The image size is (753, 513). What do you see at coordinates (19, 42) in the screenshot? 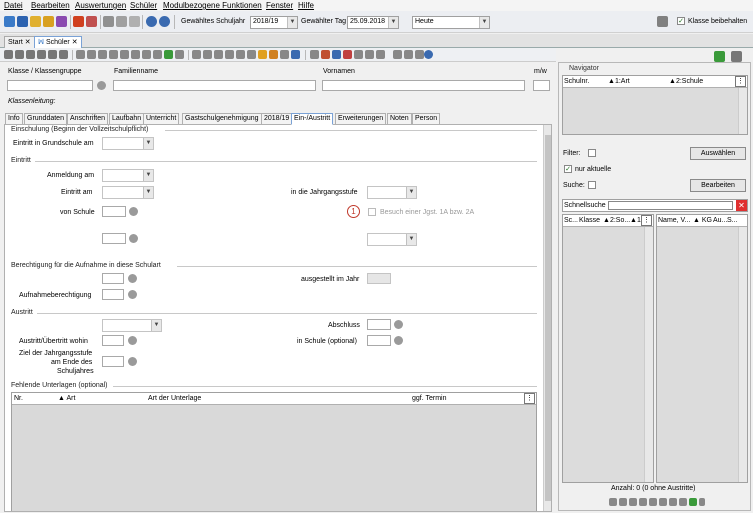
I see `tab-start: Start ✕` at bounding box center [19, 42].